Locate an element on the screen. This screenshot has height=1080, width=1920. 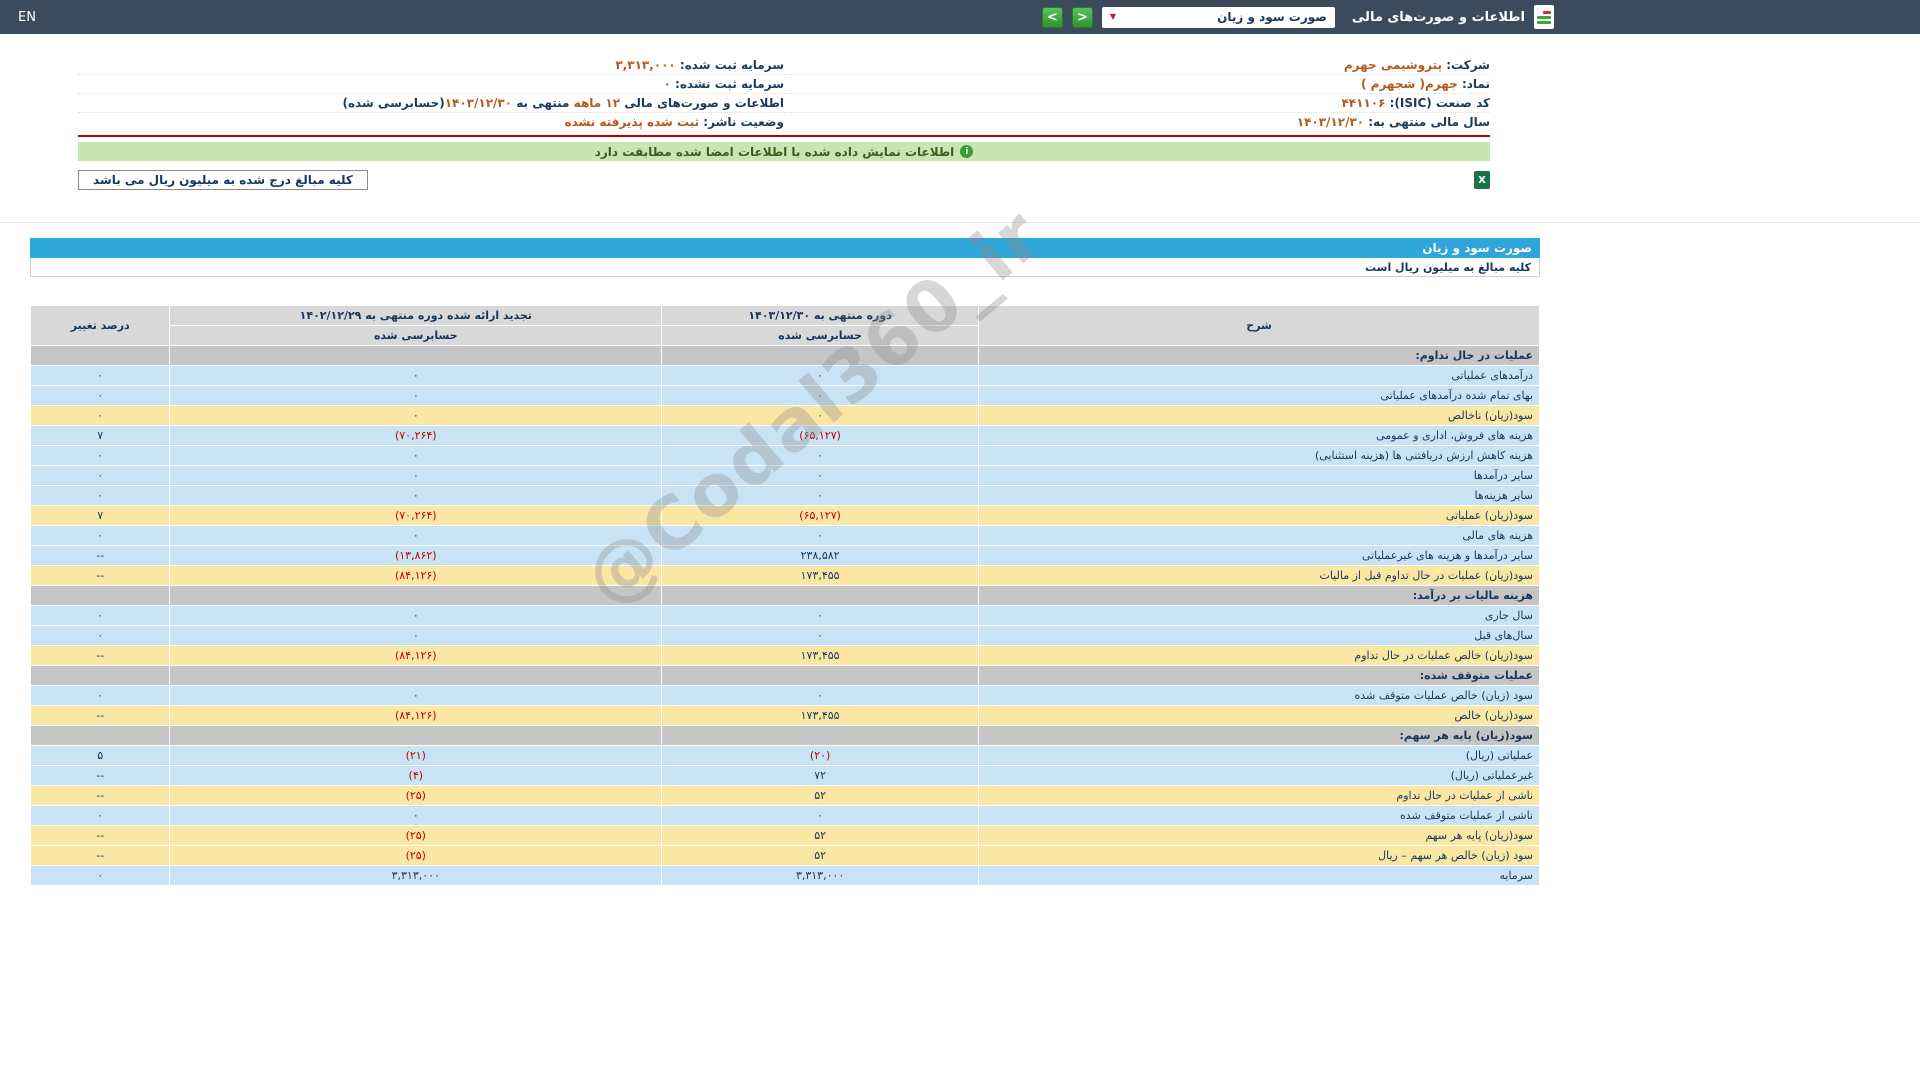
excel-export-icon: X is located at coordinates (1482, 180).